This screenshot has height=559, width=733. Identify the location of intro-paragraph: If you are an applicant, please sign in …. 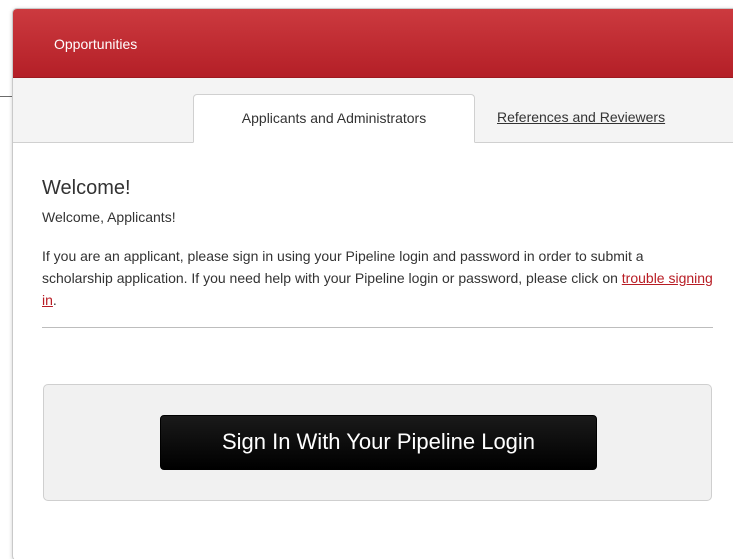
(378, 278).